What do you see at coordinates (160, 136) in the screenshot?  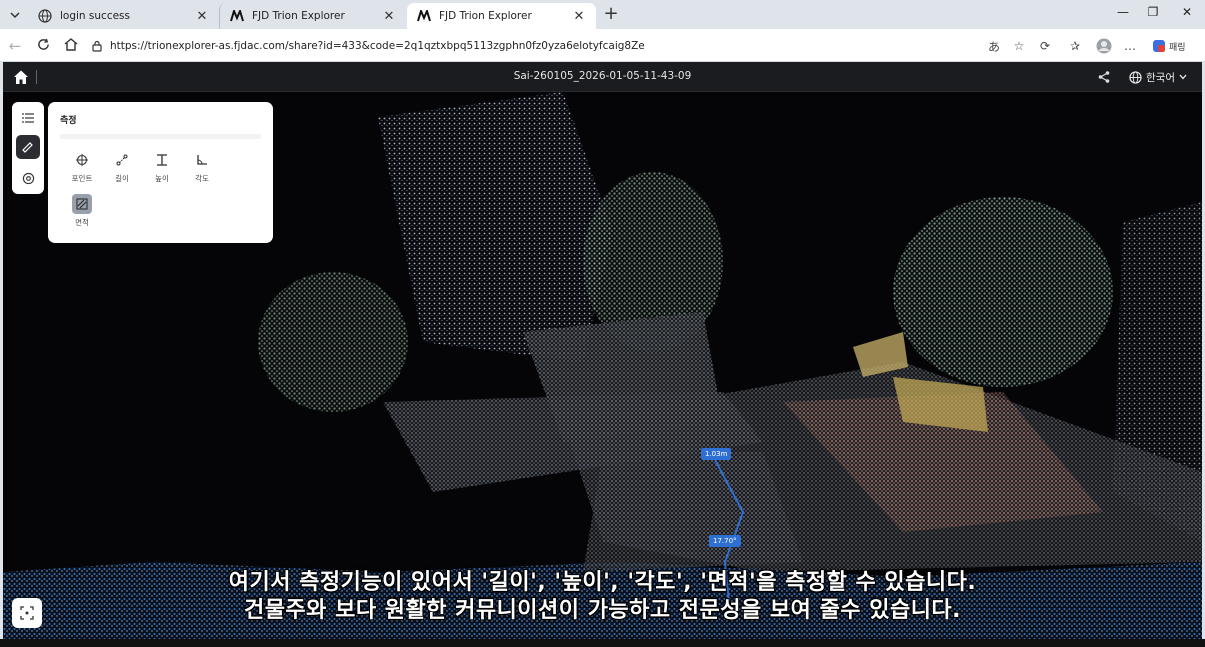 I see `panel-divider` at bounding box center [160, 136].